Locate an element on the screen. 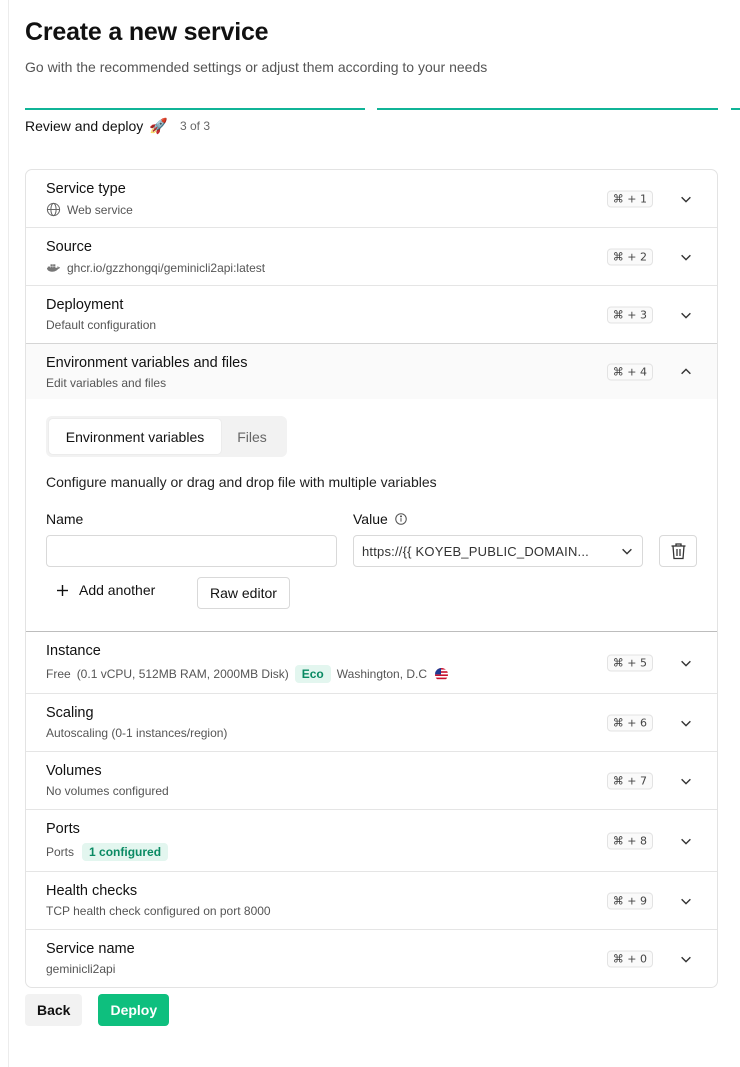 The image size is (740, 1067). section-title: Environment variables and files is located at coordinates (147, 363).